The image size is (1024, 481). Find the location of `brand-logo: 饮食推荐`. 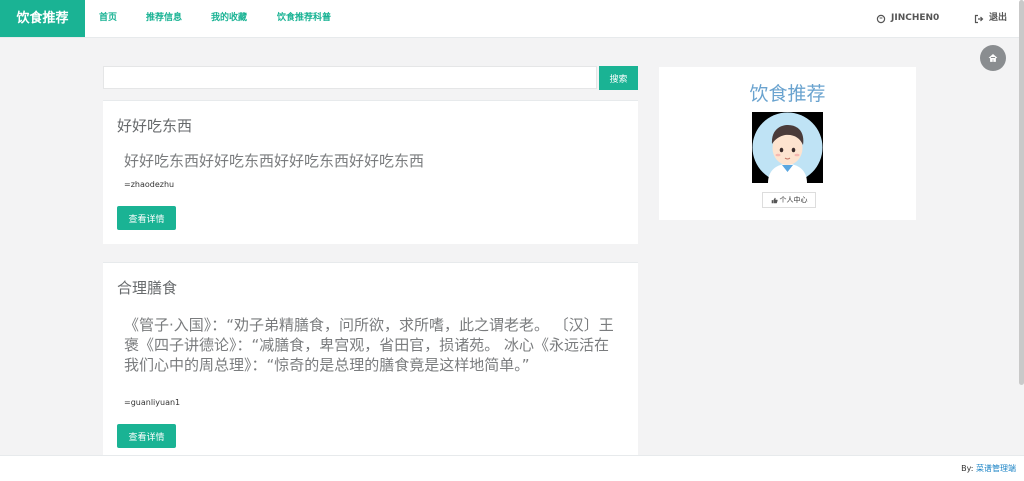

brand-logo: 饮食推荐 is located at coordinates (42, 18).